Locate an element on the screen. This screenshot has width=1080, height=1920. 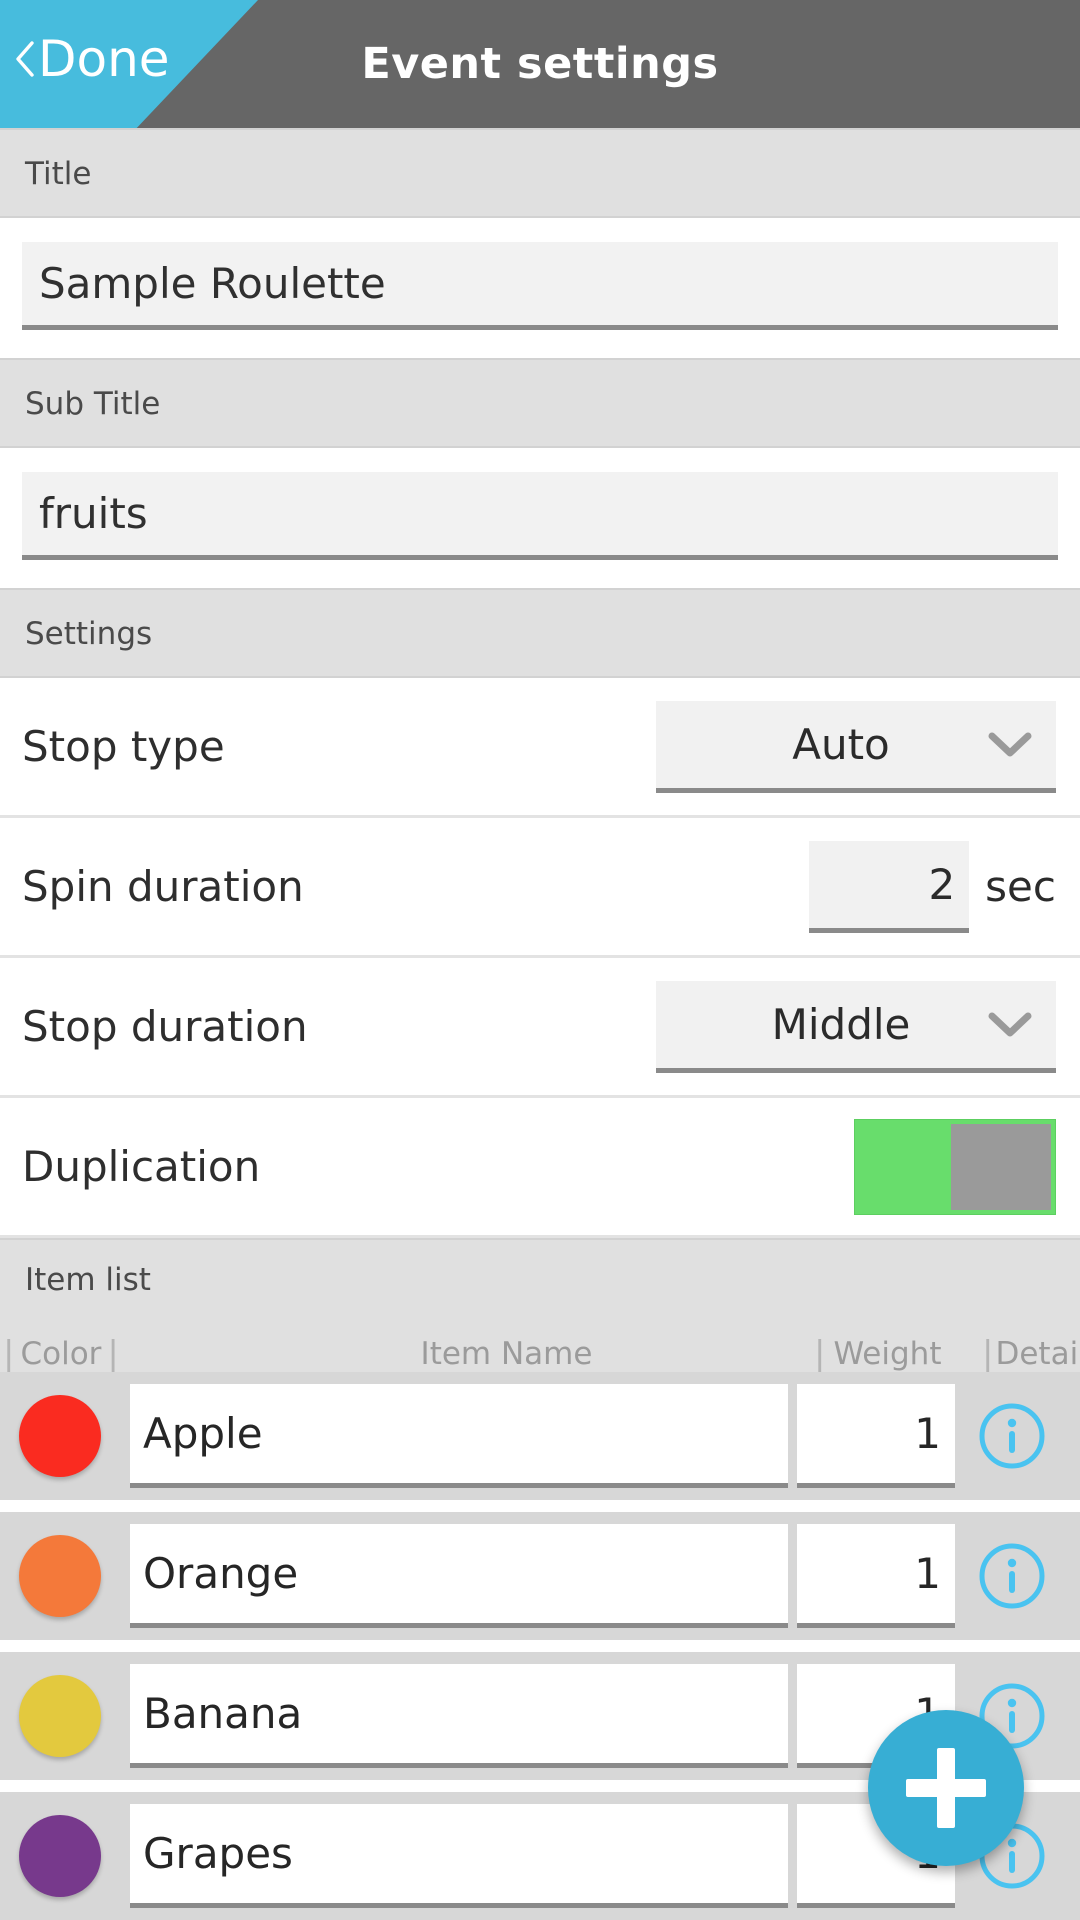
table-row: Orange 1 is located at coordinates (540, 1582).